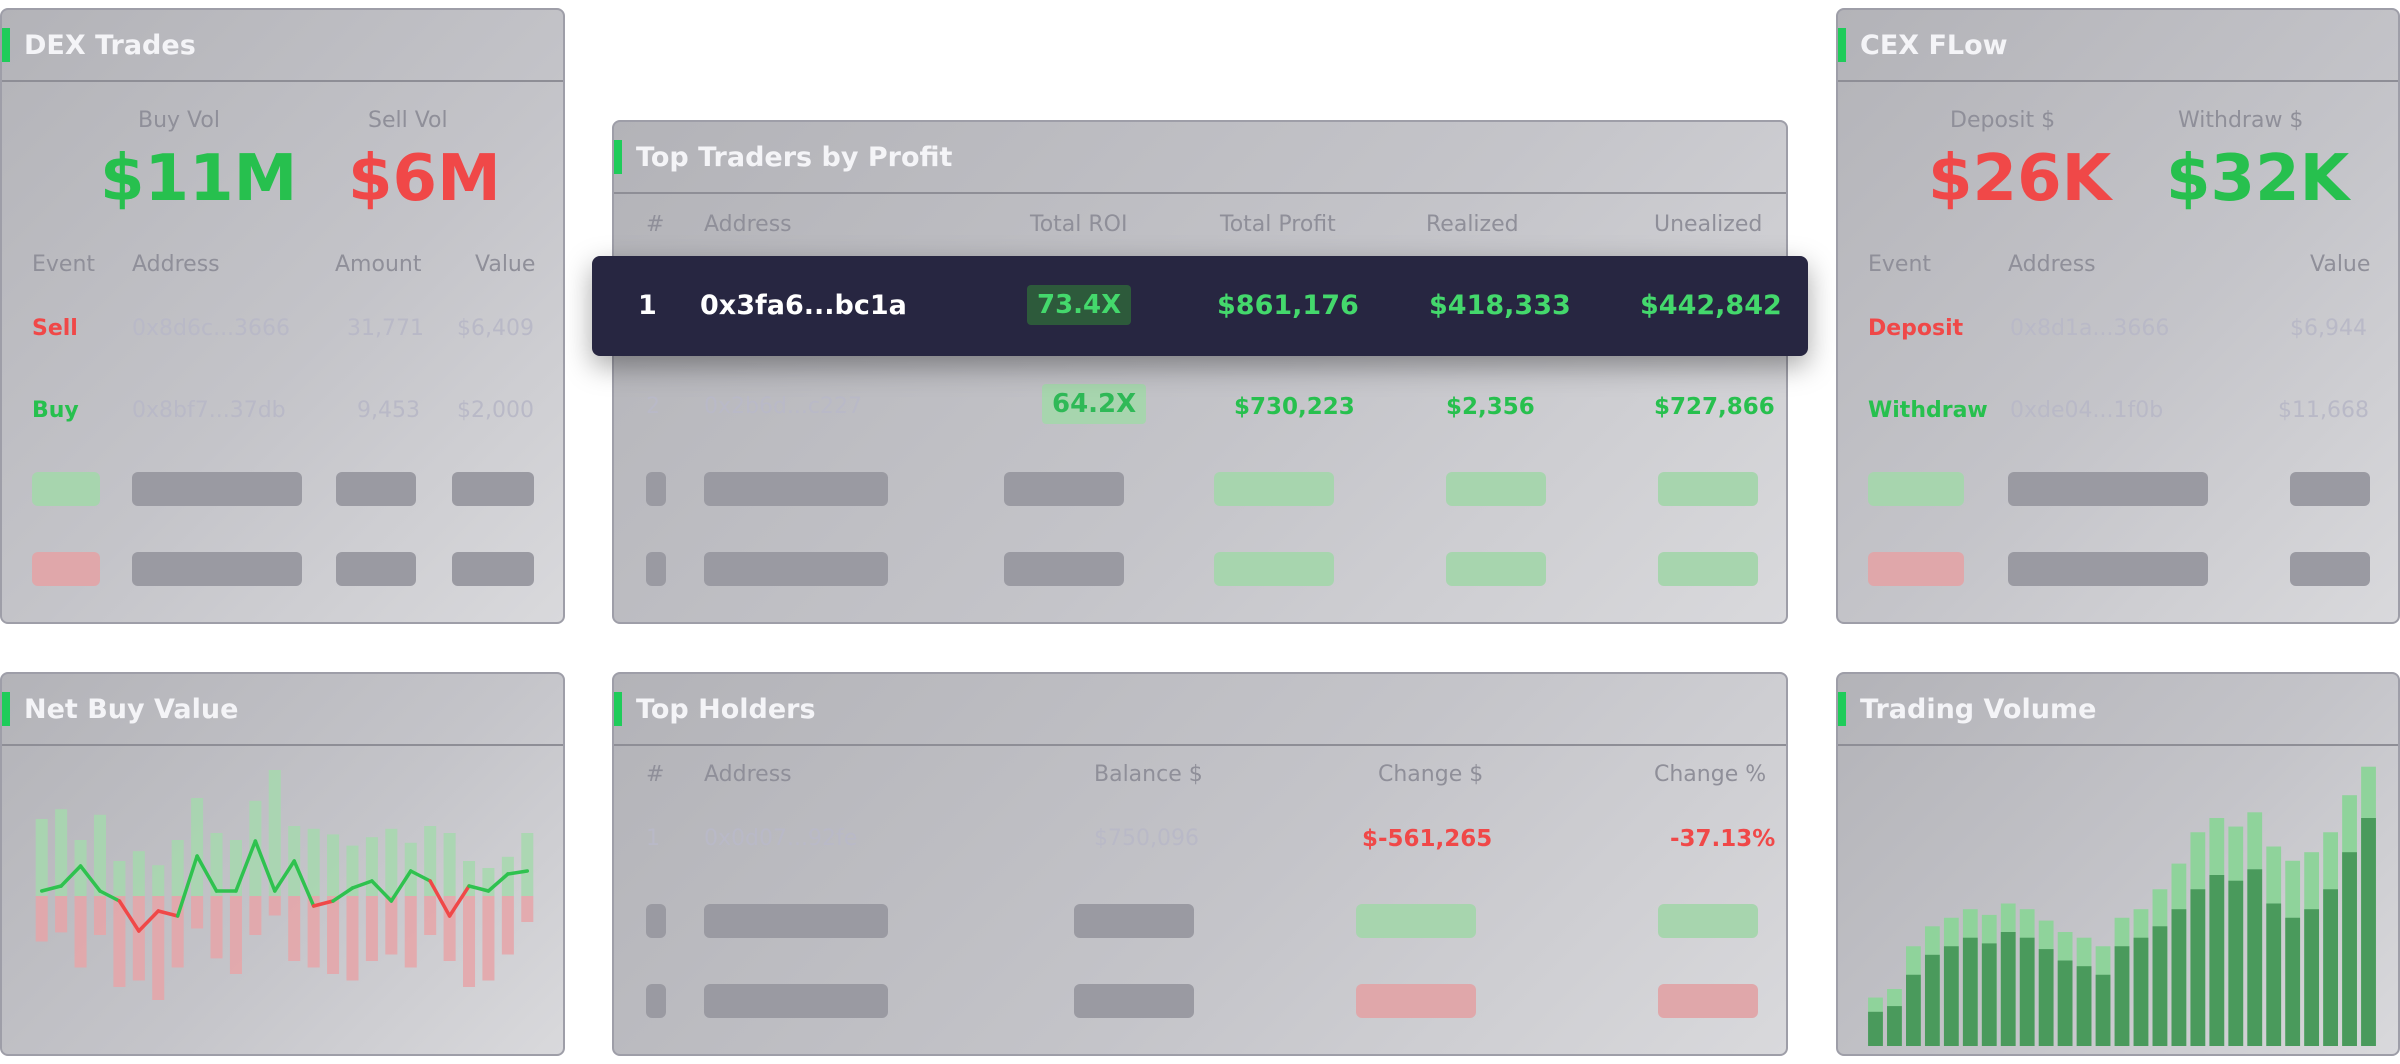  Describe the element at coordinates (1148, 774) in the screenshot. I see `col-header-balance: Balance $` at that location.